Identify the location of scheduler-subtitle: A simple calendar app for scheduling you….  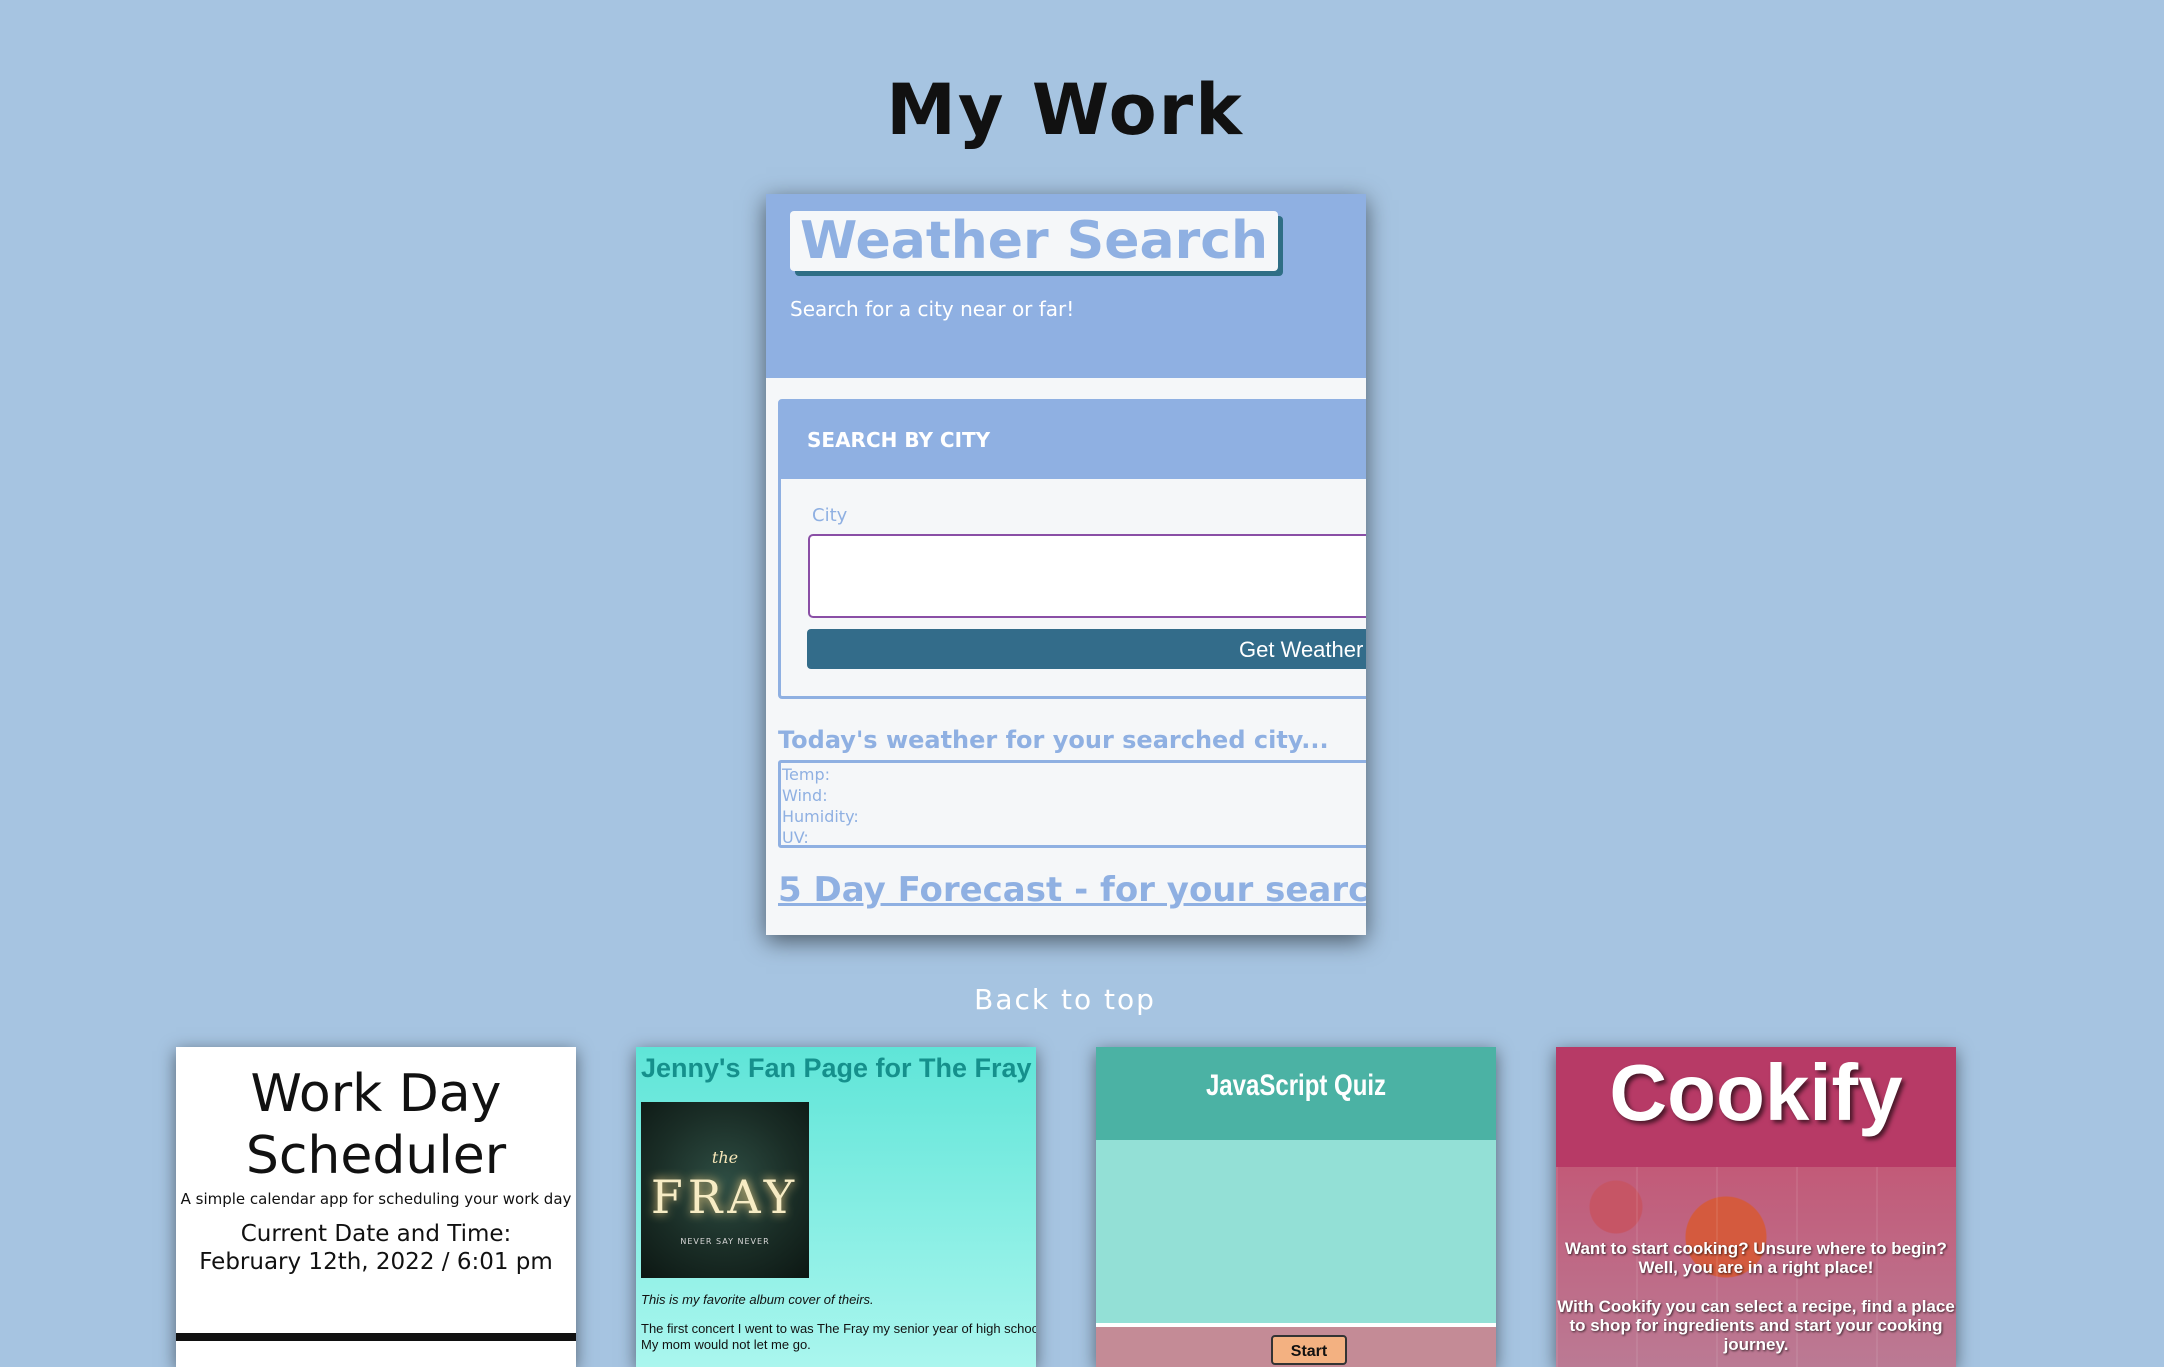
(376, 1199).